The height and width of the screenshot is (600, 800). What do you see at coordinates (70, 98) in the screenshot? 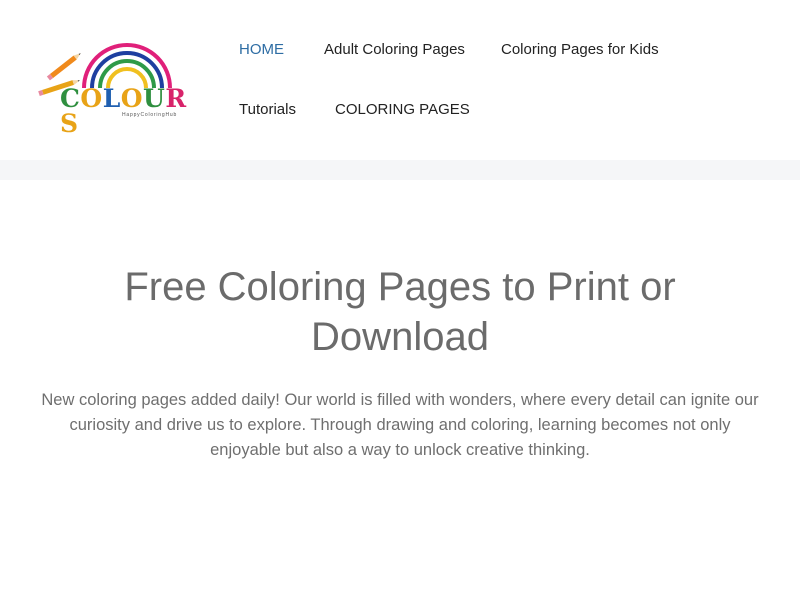
I see `logo-letter: C` at bounding box center [70, 98].